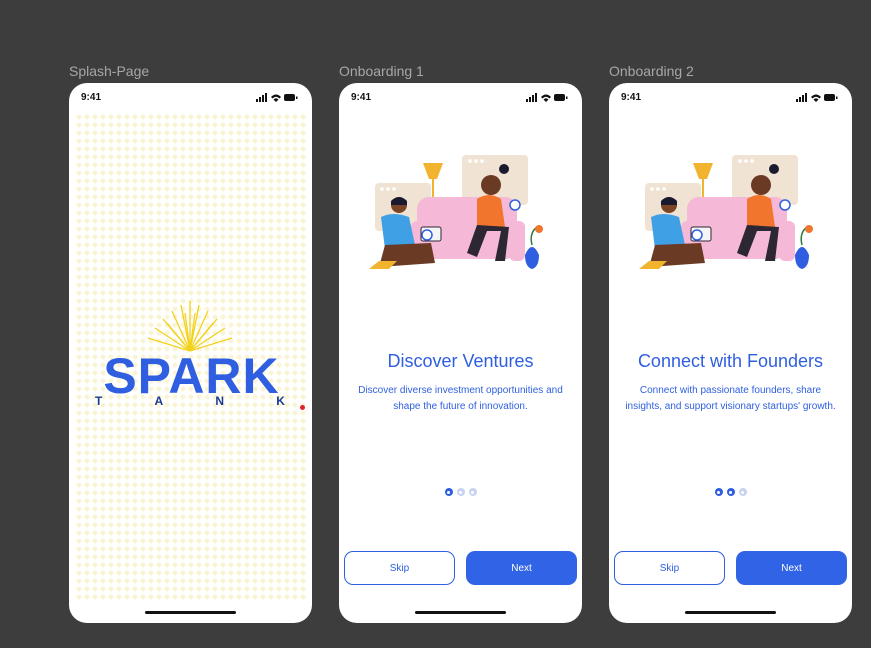 This screenshot has height=648, width=871. What do you see at coordinates (730, 361) in the screenshot?
I see `onboarding-title: Connect with Founders` at bounding box center [730, 361].